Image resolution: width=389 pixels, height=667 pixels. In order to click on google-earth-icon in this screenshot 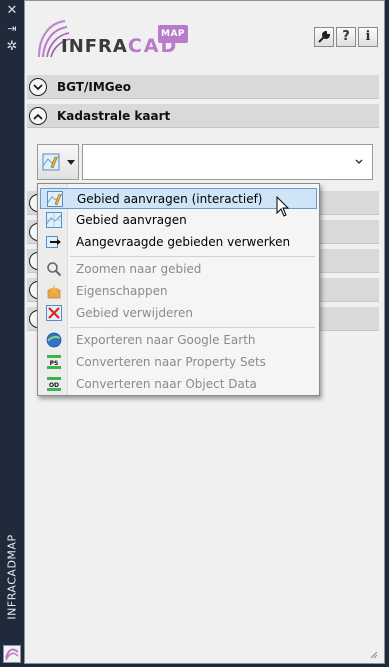, I will do `click(54, 340)`.